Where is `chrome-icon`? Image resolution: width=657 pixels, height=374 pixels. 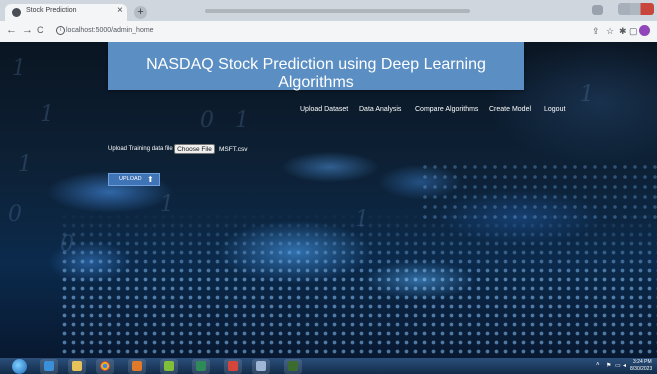 chrome-icon is located at coordinates (105, 366).